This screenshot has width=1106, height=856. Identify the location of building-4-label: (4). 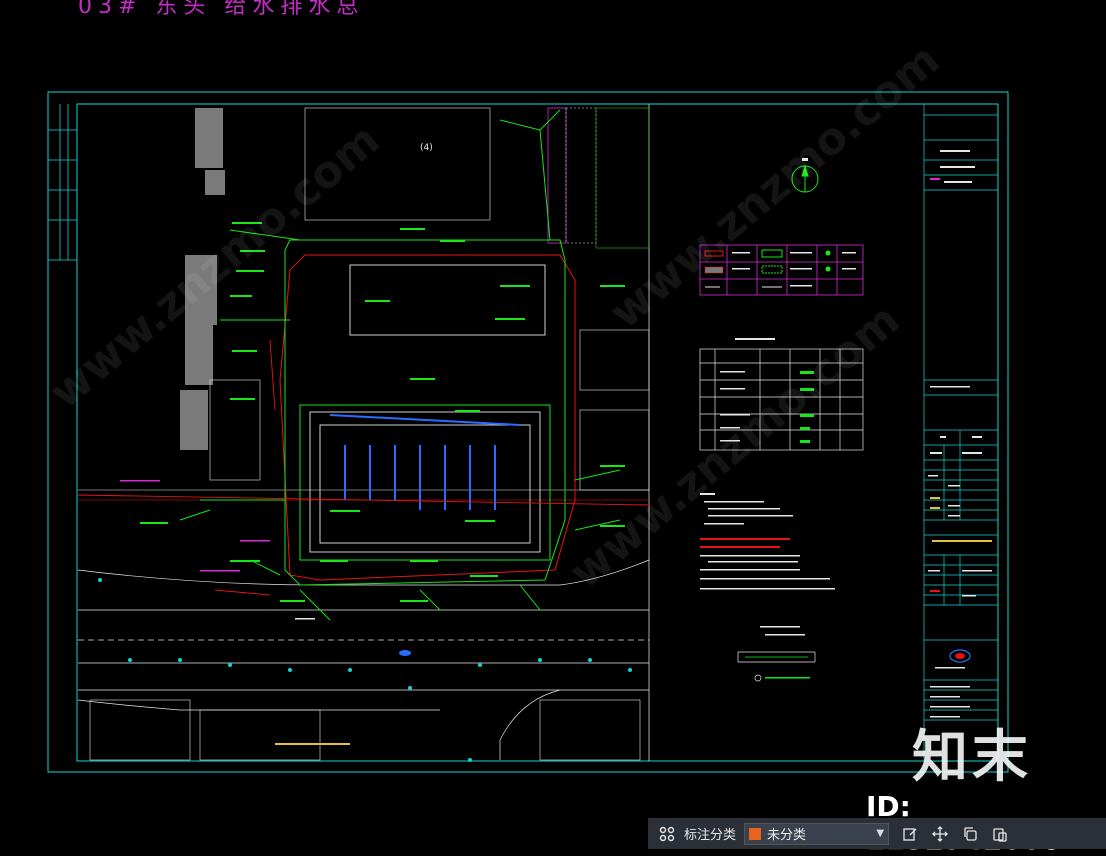
(426, 148).